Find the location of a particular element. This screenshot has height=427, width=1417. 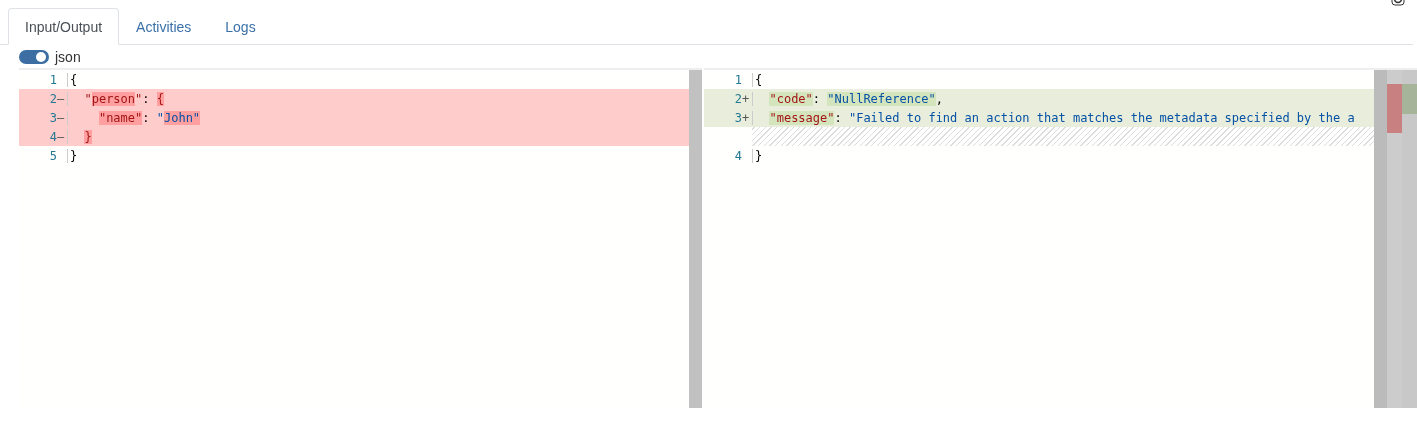

toggle-switch is located at coordinates (34, 57).